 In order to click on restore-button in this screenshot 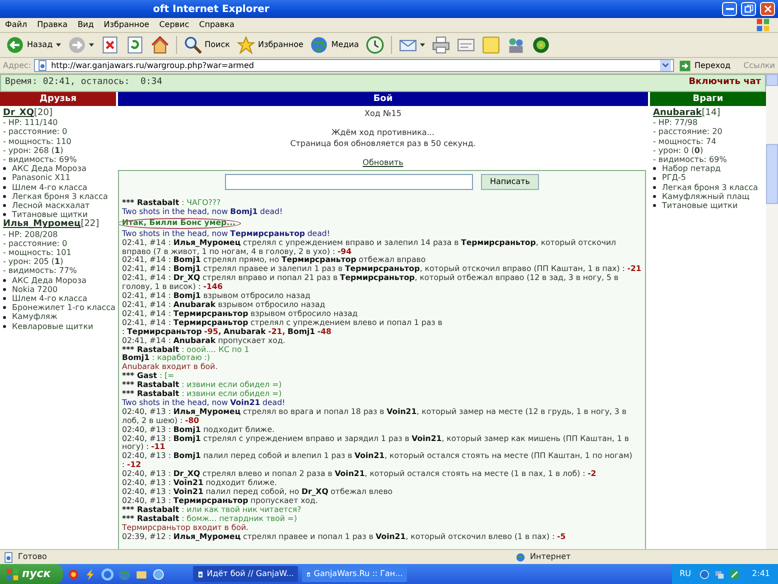, I will do `click(748, 9)`.